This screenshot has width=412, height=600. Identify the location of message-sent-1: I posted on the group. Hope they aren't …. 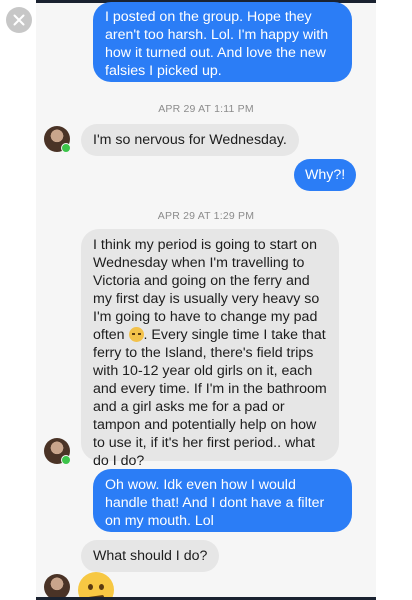
(222, 42).